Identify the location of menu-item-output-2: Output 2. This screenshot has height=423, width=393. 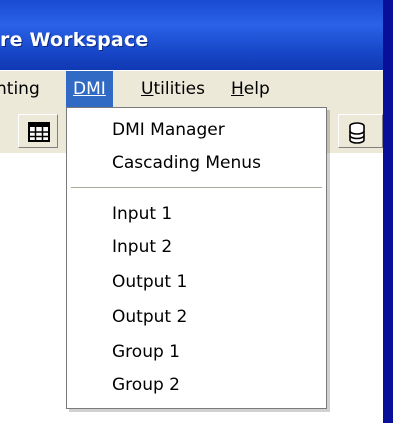
(149, 317).